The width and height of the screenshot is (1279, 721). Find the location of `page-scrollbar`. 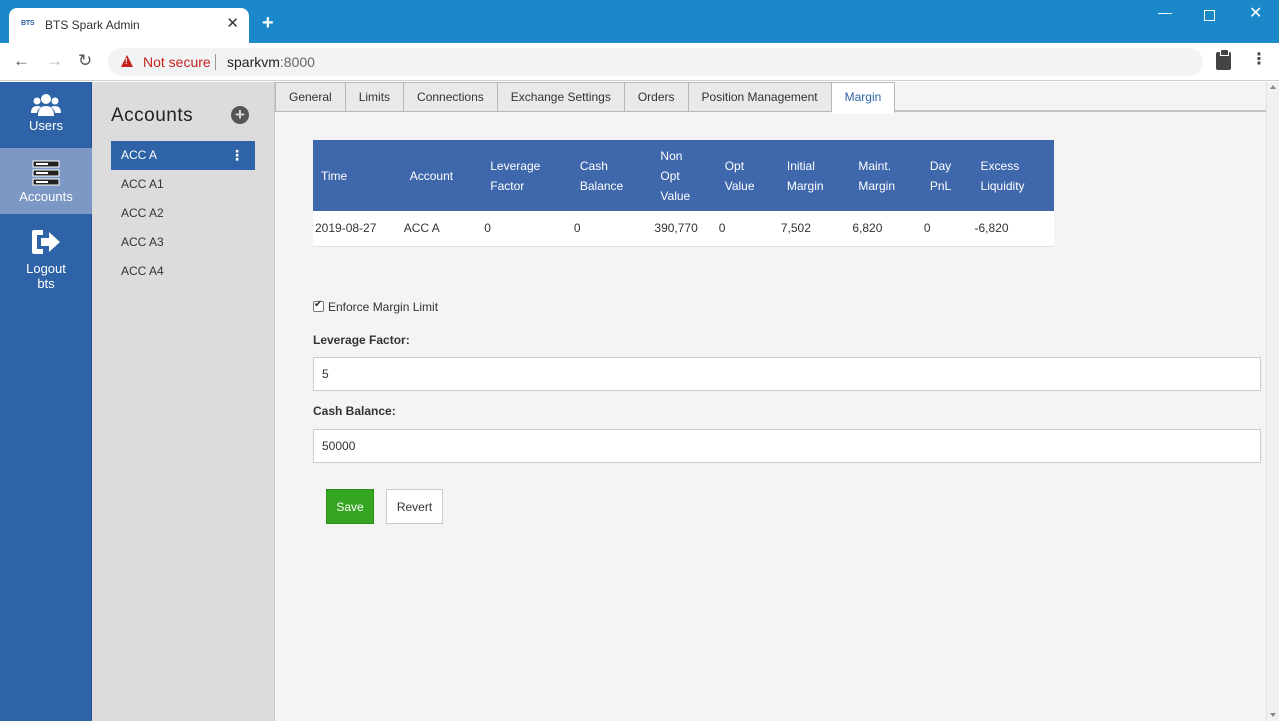

page-scrollbar is located at coordinates (1272, 401).